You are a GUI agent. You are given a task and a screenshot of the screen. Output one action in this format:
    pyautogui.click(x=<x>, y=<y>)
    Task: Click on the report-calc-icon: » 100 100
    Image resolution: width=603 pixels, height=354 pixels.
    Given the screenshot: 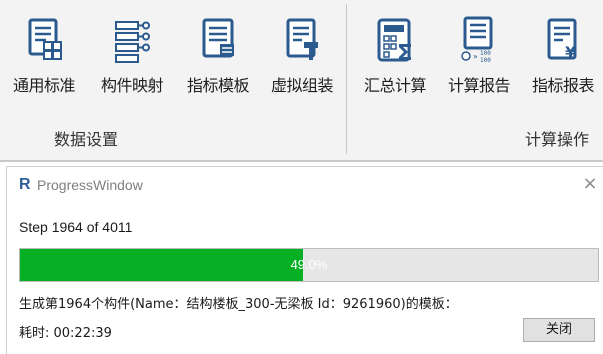 What is the action you would take?
    pyautogui.click(x=479, y=42)
    